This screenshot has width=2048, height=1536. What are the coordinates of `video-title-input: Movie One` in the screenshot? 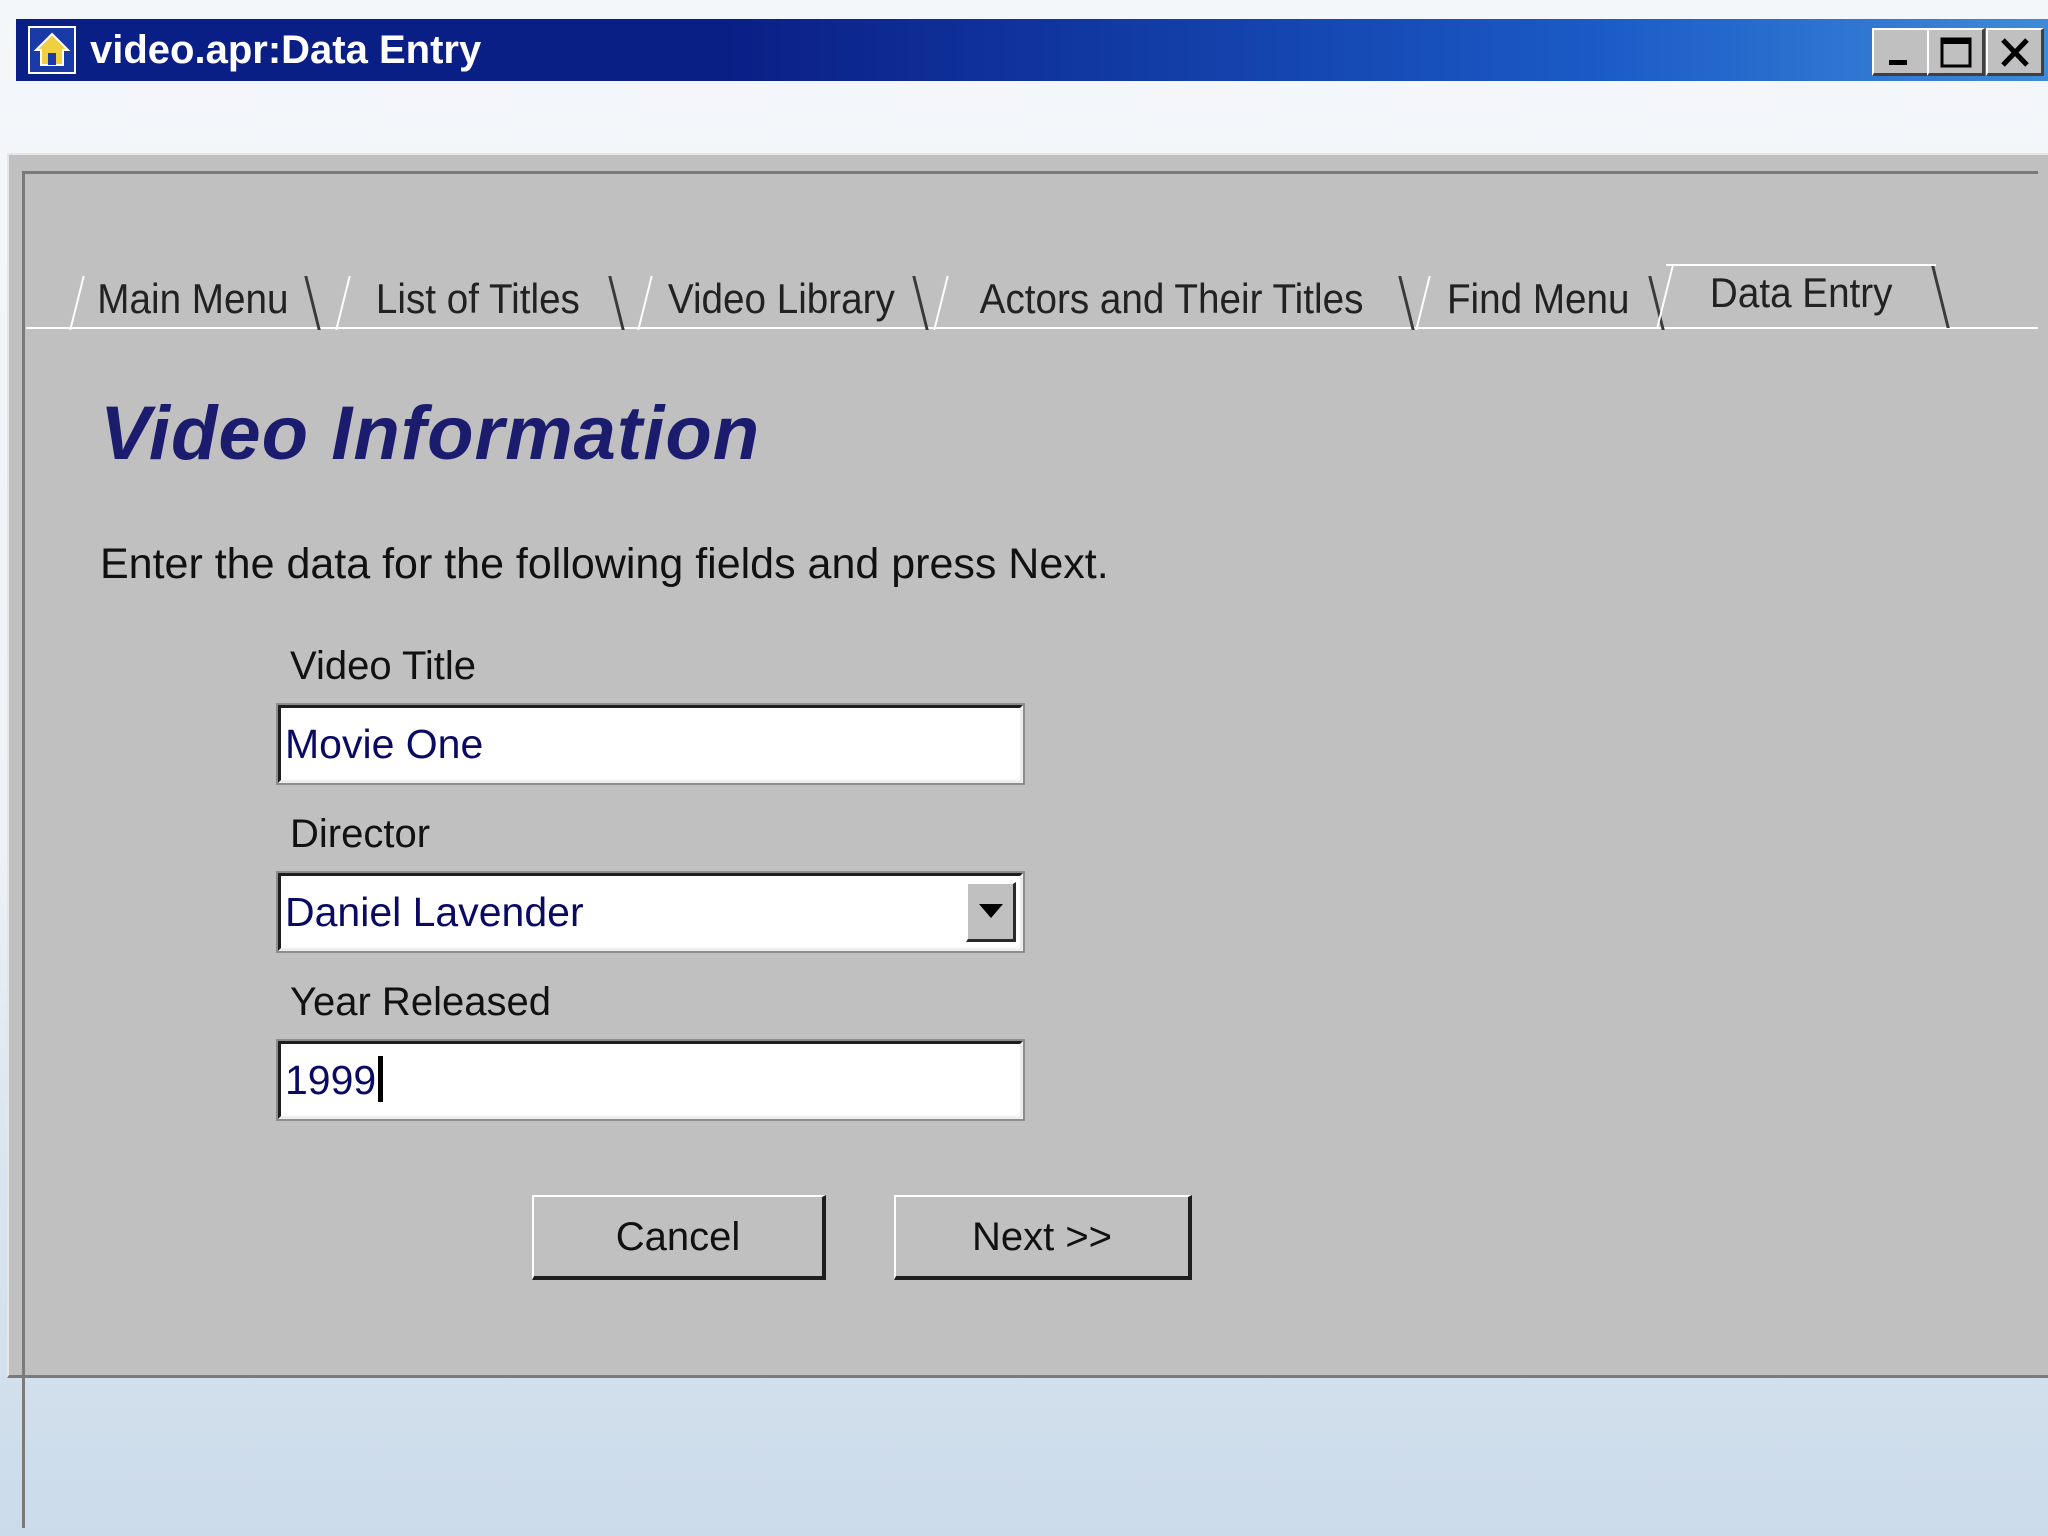 It's located at (650, 744).